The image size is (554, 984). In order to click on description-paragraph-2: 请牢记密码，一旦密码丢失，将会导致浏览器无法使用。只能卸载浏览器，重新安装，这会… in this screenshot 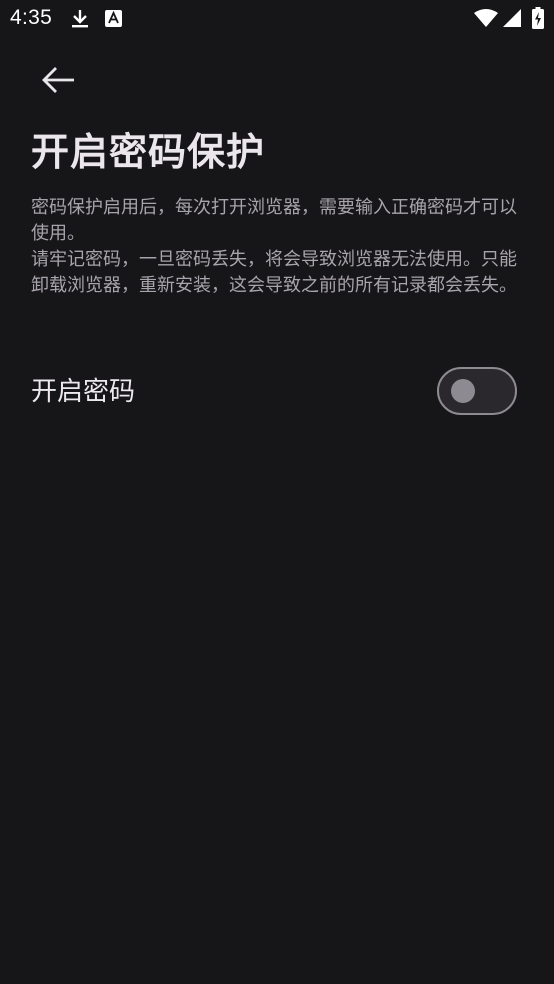, I will do `click(274, 272)`.